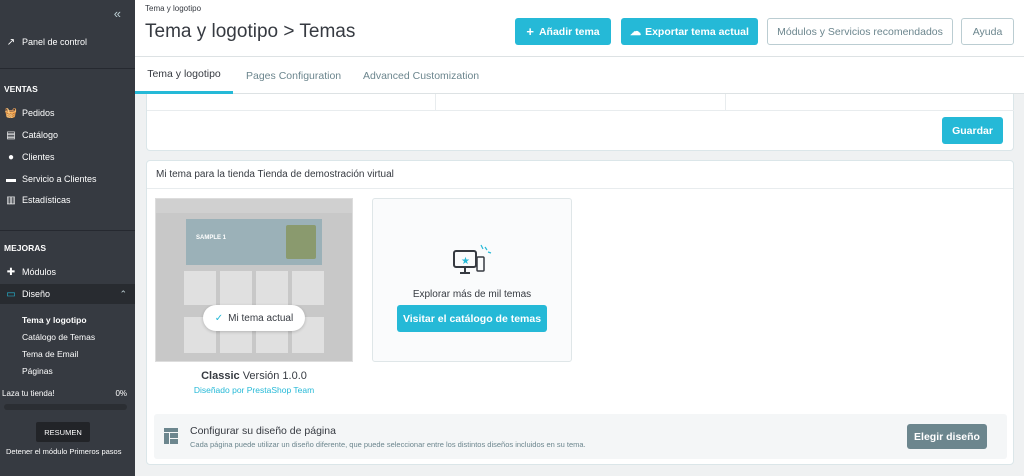 This screenshot has height=476, width=1024. Describe the element at coordinates (117, 13) in the screenshot. I see `collapse-icon: «` at that location.